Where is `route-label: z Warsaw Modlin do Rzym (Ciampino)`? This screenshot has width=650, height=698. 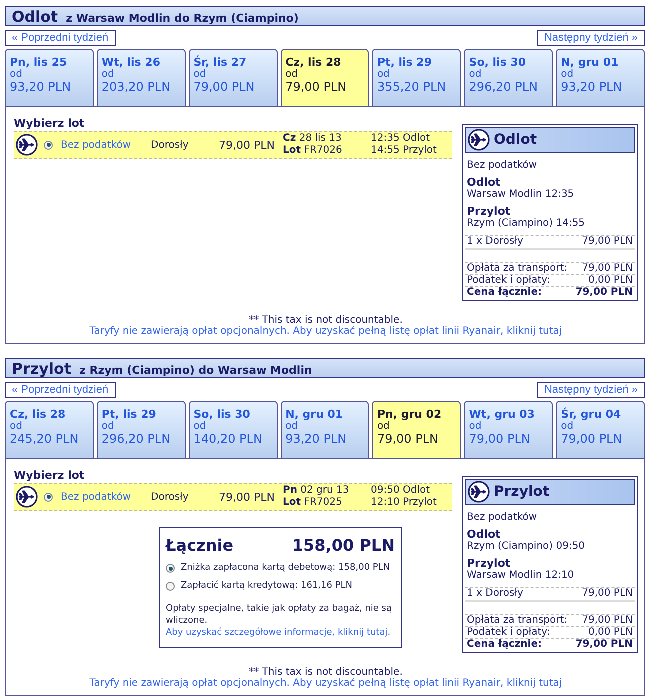 route-label: z Warsaw Modlin do Rzym (Ciampino) is located at coordinates (182, 18).